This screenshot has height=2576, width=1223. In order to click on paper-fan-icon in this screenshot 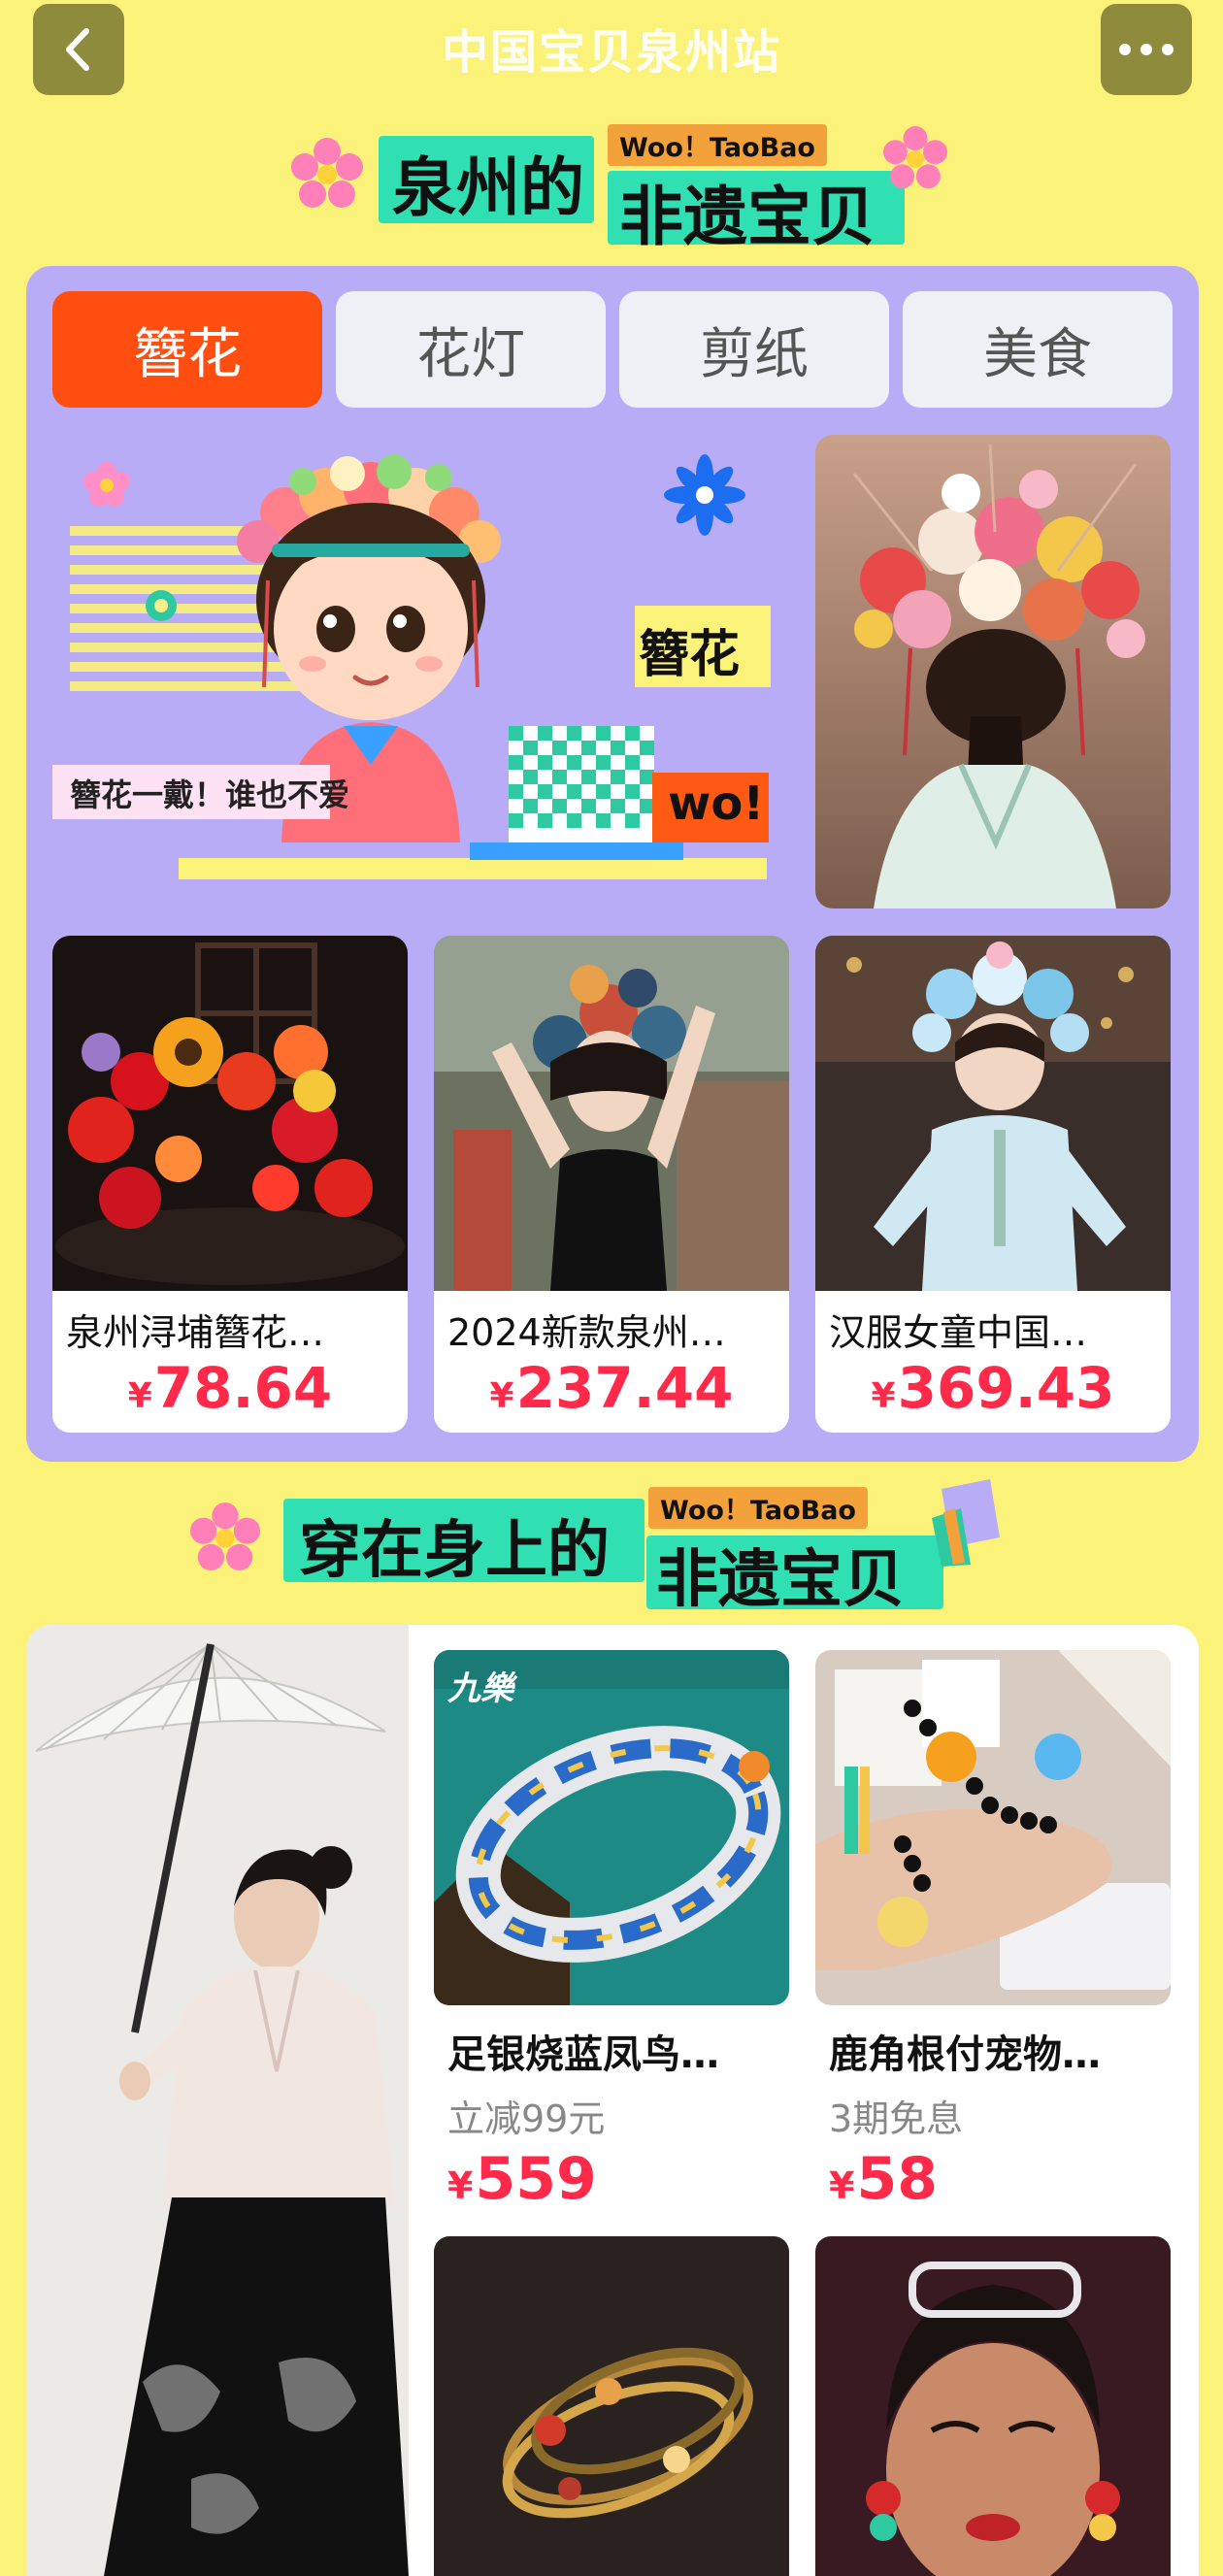, I will do `click(966, 1523)`.